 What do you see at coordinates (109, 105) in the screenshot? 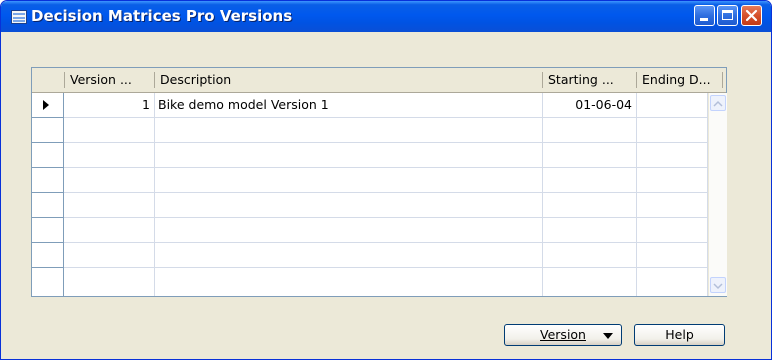
I see `cell-version: 1` at bounding box center [109, 105].